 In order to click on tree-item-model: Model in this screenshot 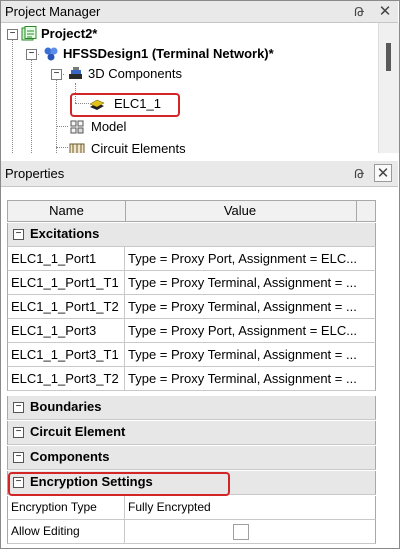, I will do `click(189, 127)`.